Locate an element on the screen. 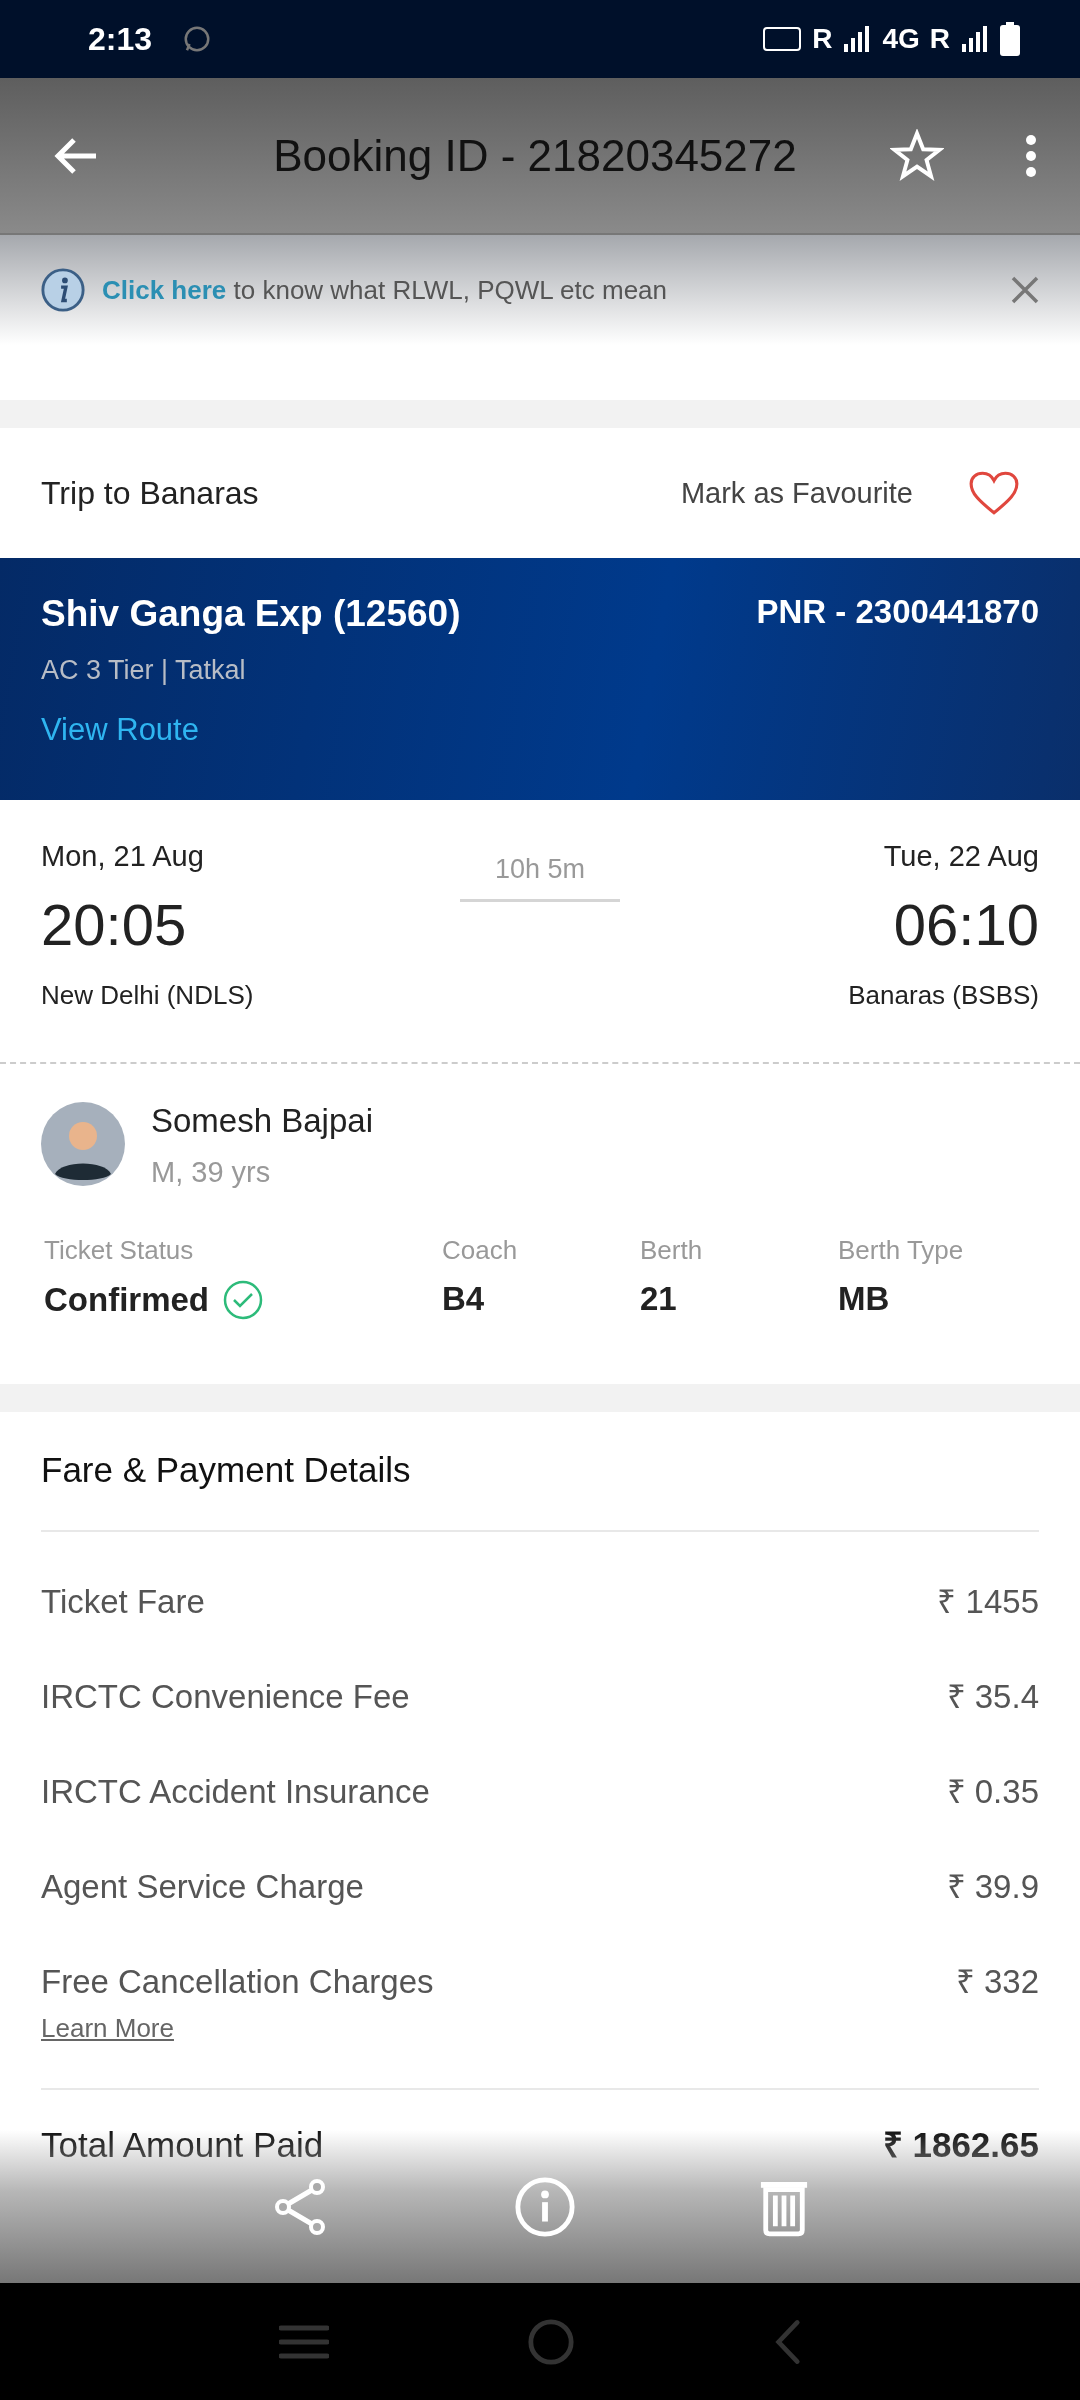 This screenshot has width=1080, height=2400. passenger-details: M, 39 yrs is located at coordinates (211, 1172).